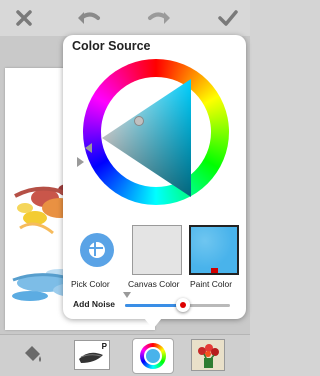 This screenshot has width=320, height=376. I want to click on noise-zero-marker, so click(127, 295).